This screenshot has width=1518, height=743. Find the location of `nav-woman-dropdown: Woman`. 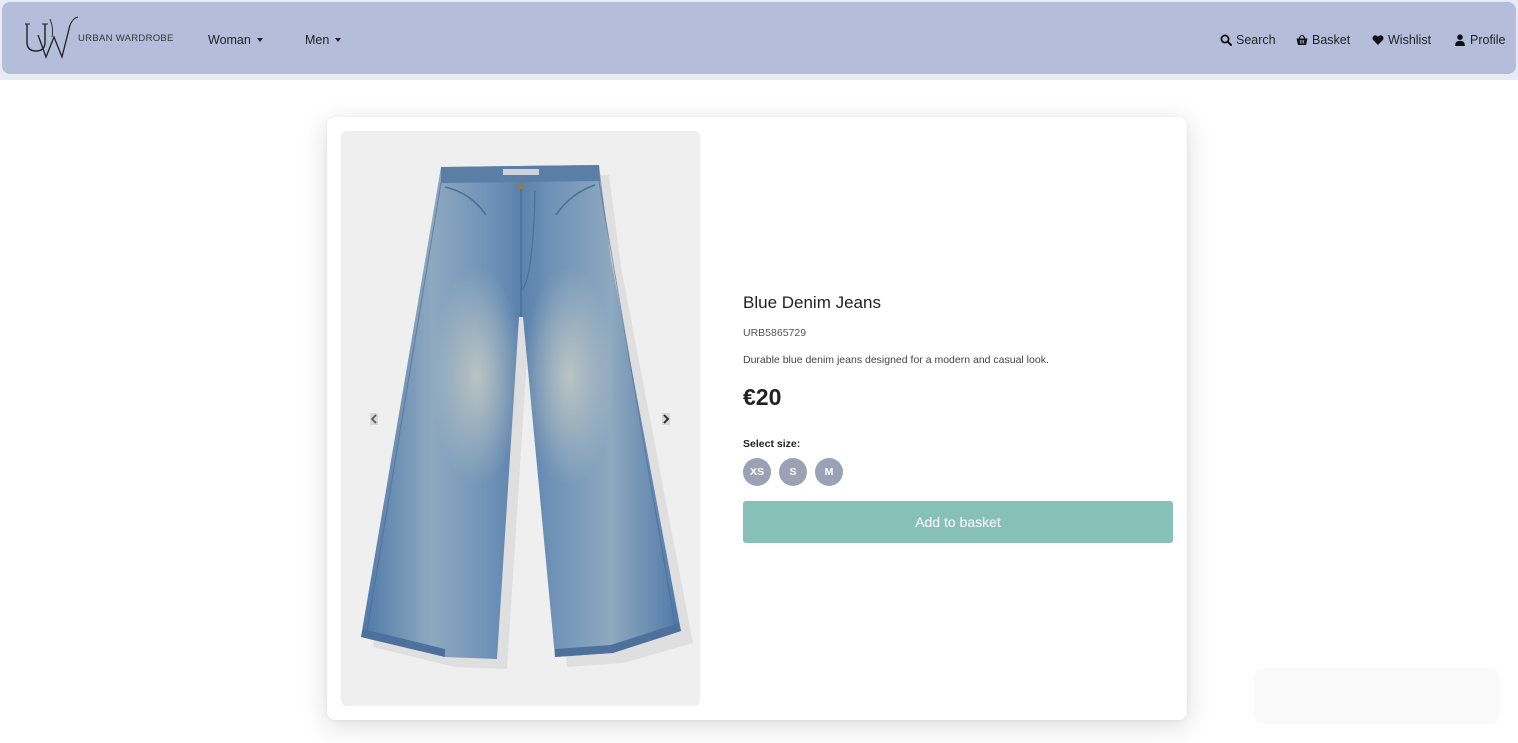

nav-woman-dropdown: Woman is located at coordinates (235, 40).